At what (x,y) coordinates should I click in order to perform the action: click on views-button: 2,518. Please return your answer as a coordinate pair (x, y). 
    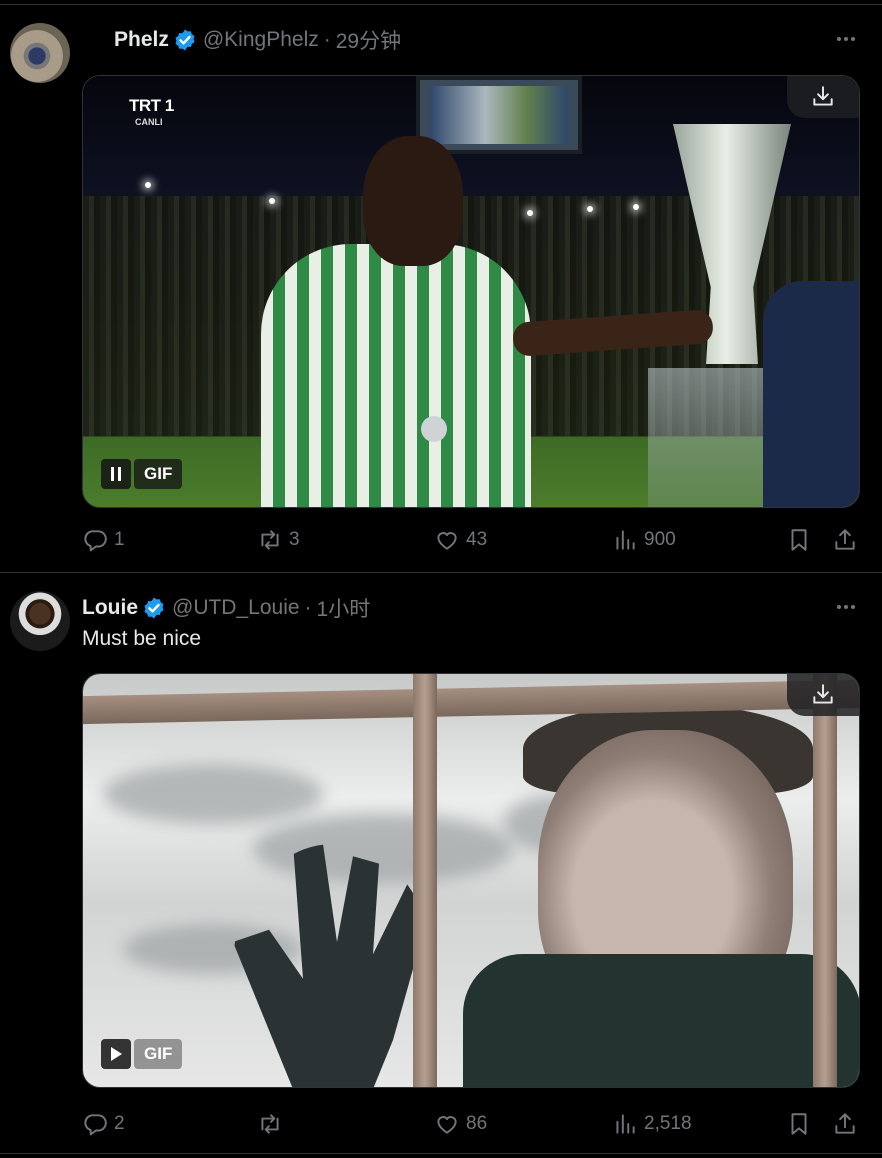
    Looking at the image, I should click on (652, 1124).